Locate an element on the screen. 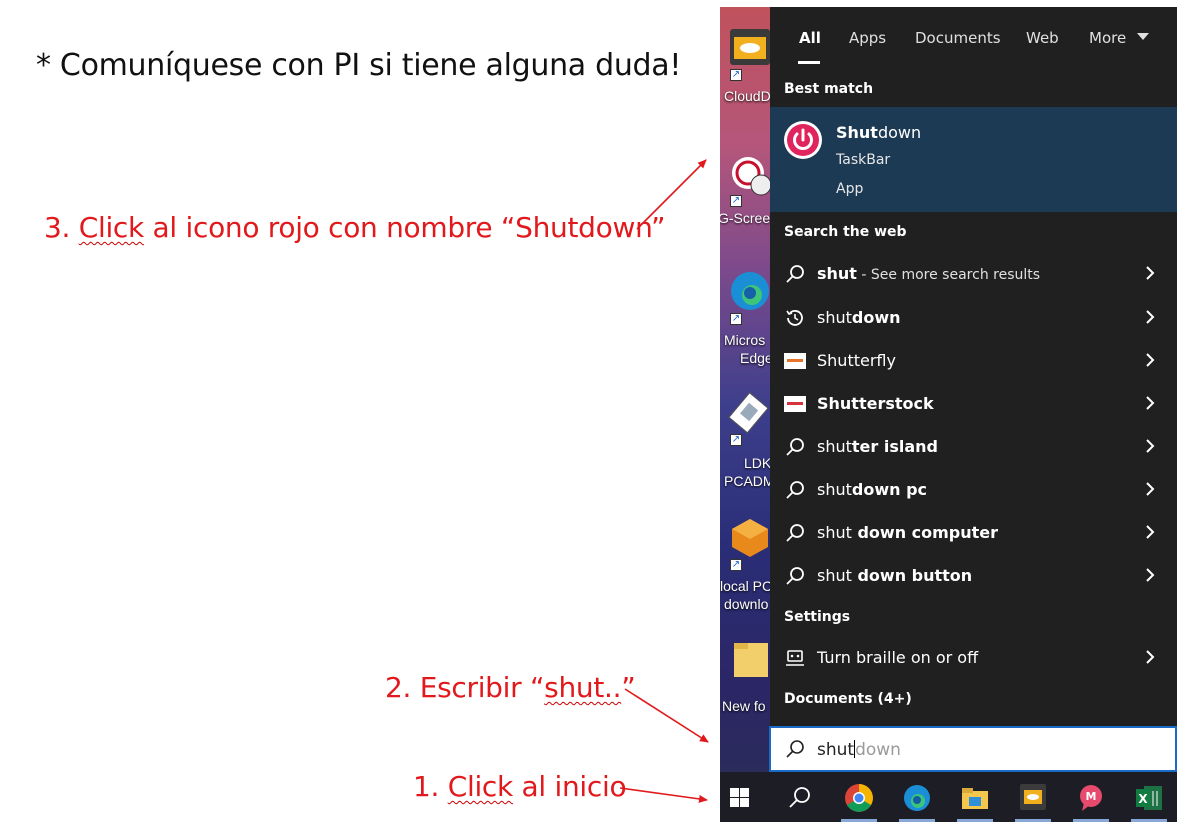  search-web-heading: Search the web is located at coordinates (845, 232).